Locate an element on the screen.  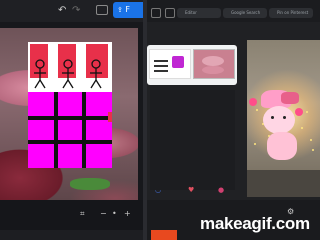
crop-icon: ⌗ is located at coordinates (82, 214).